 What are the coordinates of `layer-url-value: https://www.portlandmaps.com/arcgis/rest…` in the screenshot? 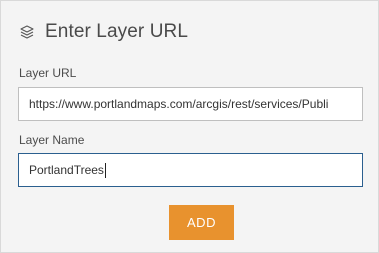 It's located at (179, 104).